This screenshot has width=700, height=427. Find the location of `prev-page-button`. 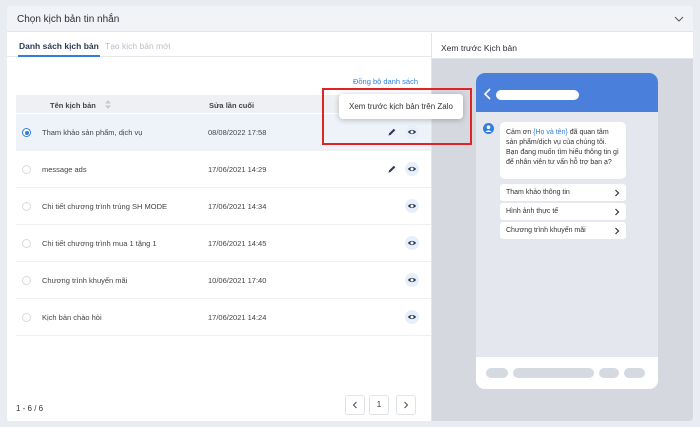

prev-page-button is located at coordinates (355, 405).